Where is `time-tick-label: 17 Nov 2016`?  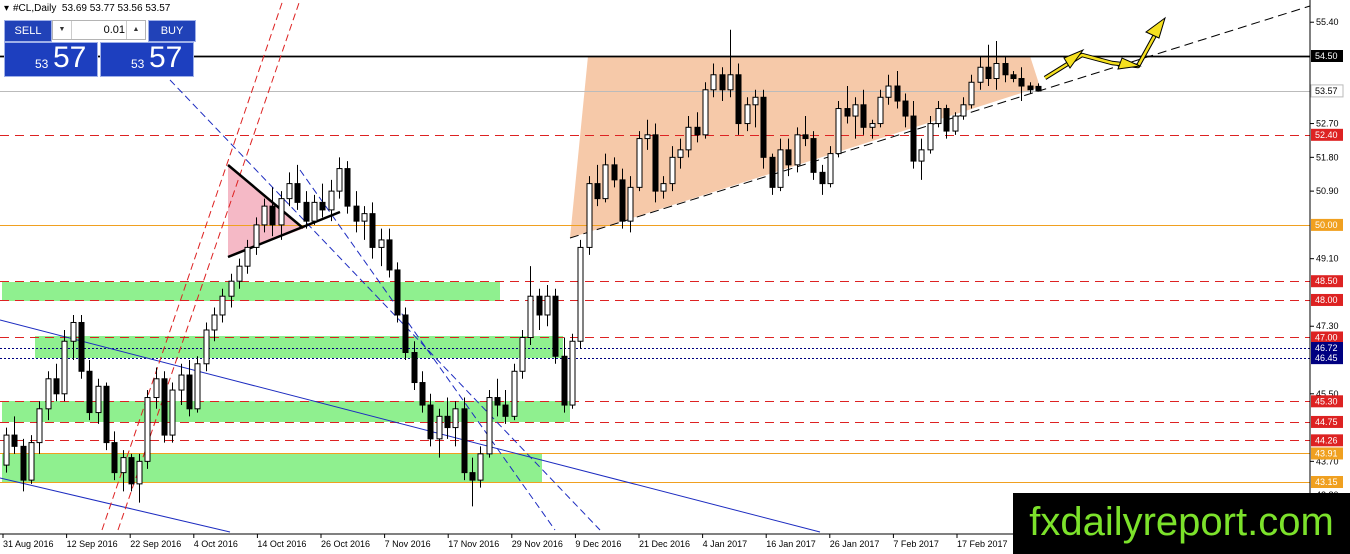
time-tick-label: 17 Nov 2016 is located at coordinates (473, 544).